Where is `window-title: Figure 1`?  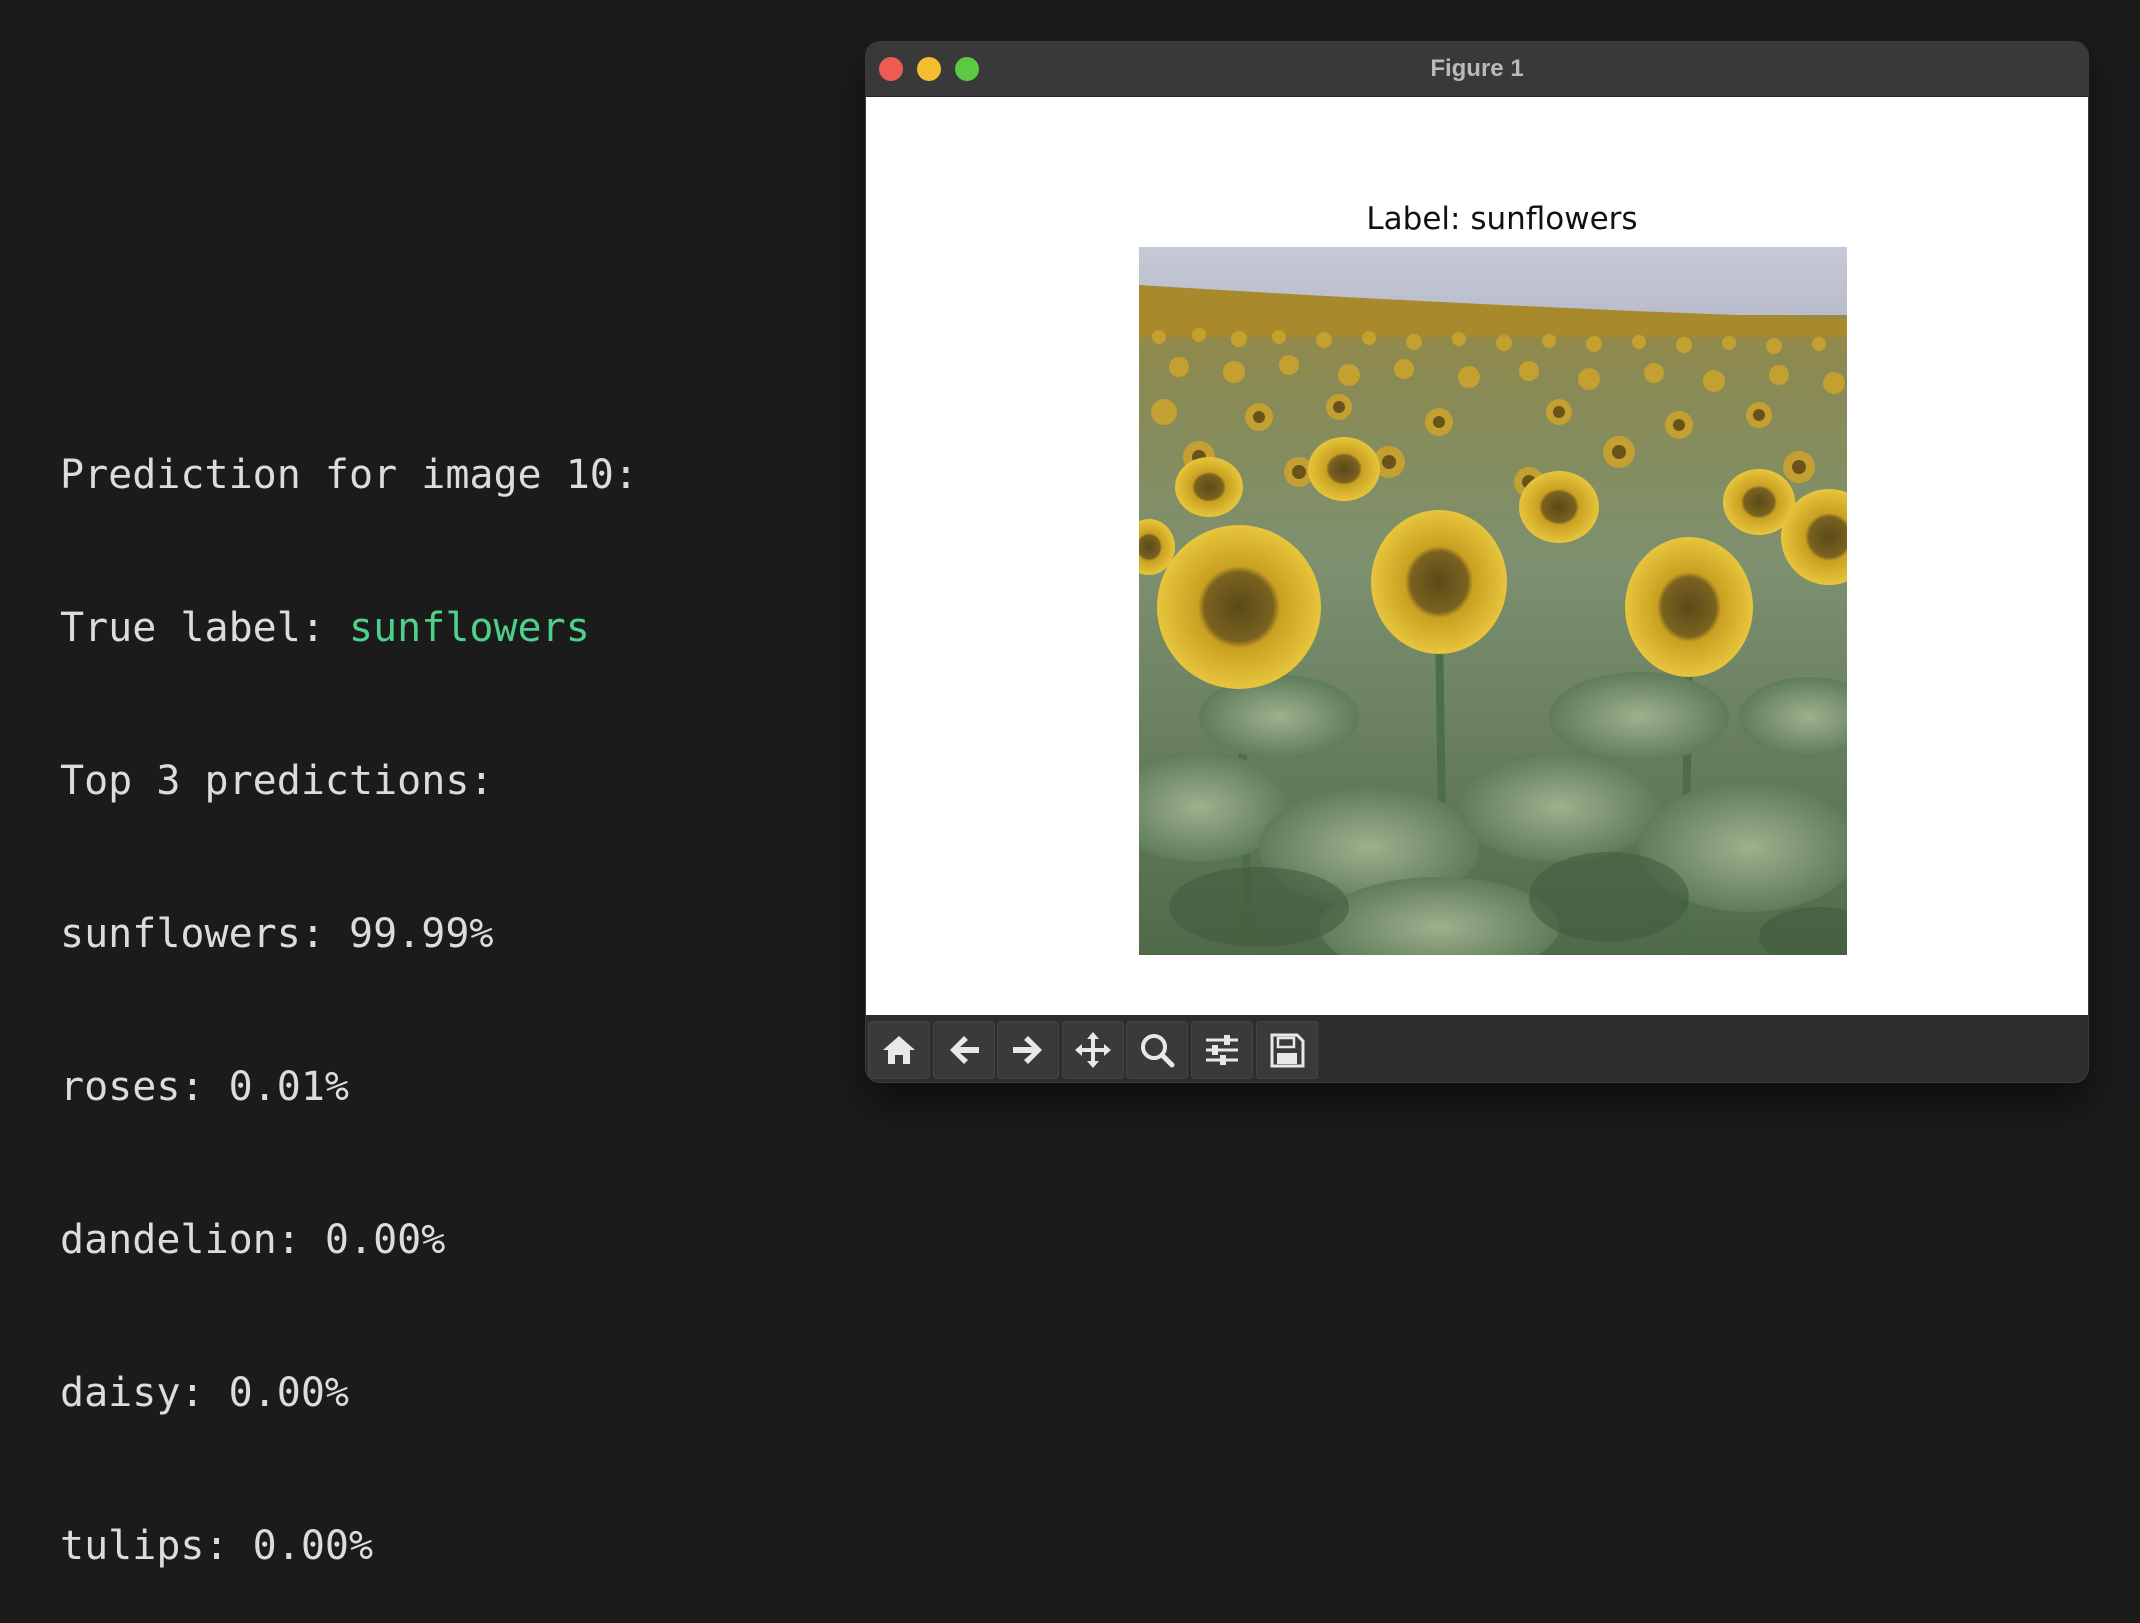 window-title: Figure 1 is located at coordinates (1477, 68).